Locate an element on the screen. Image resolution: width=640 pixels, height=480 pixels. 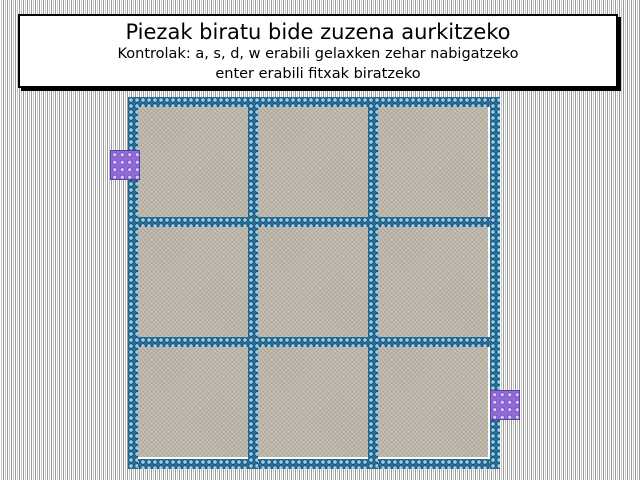
board-rail-top is located at coordinates (314, 102).